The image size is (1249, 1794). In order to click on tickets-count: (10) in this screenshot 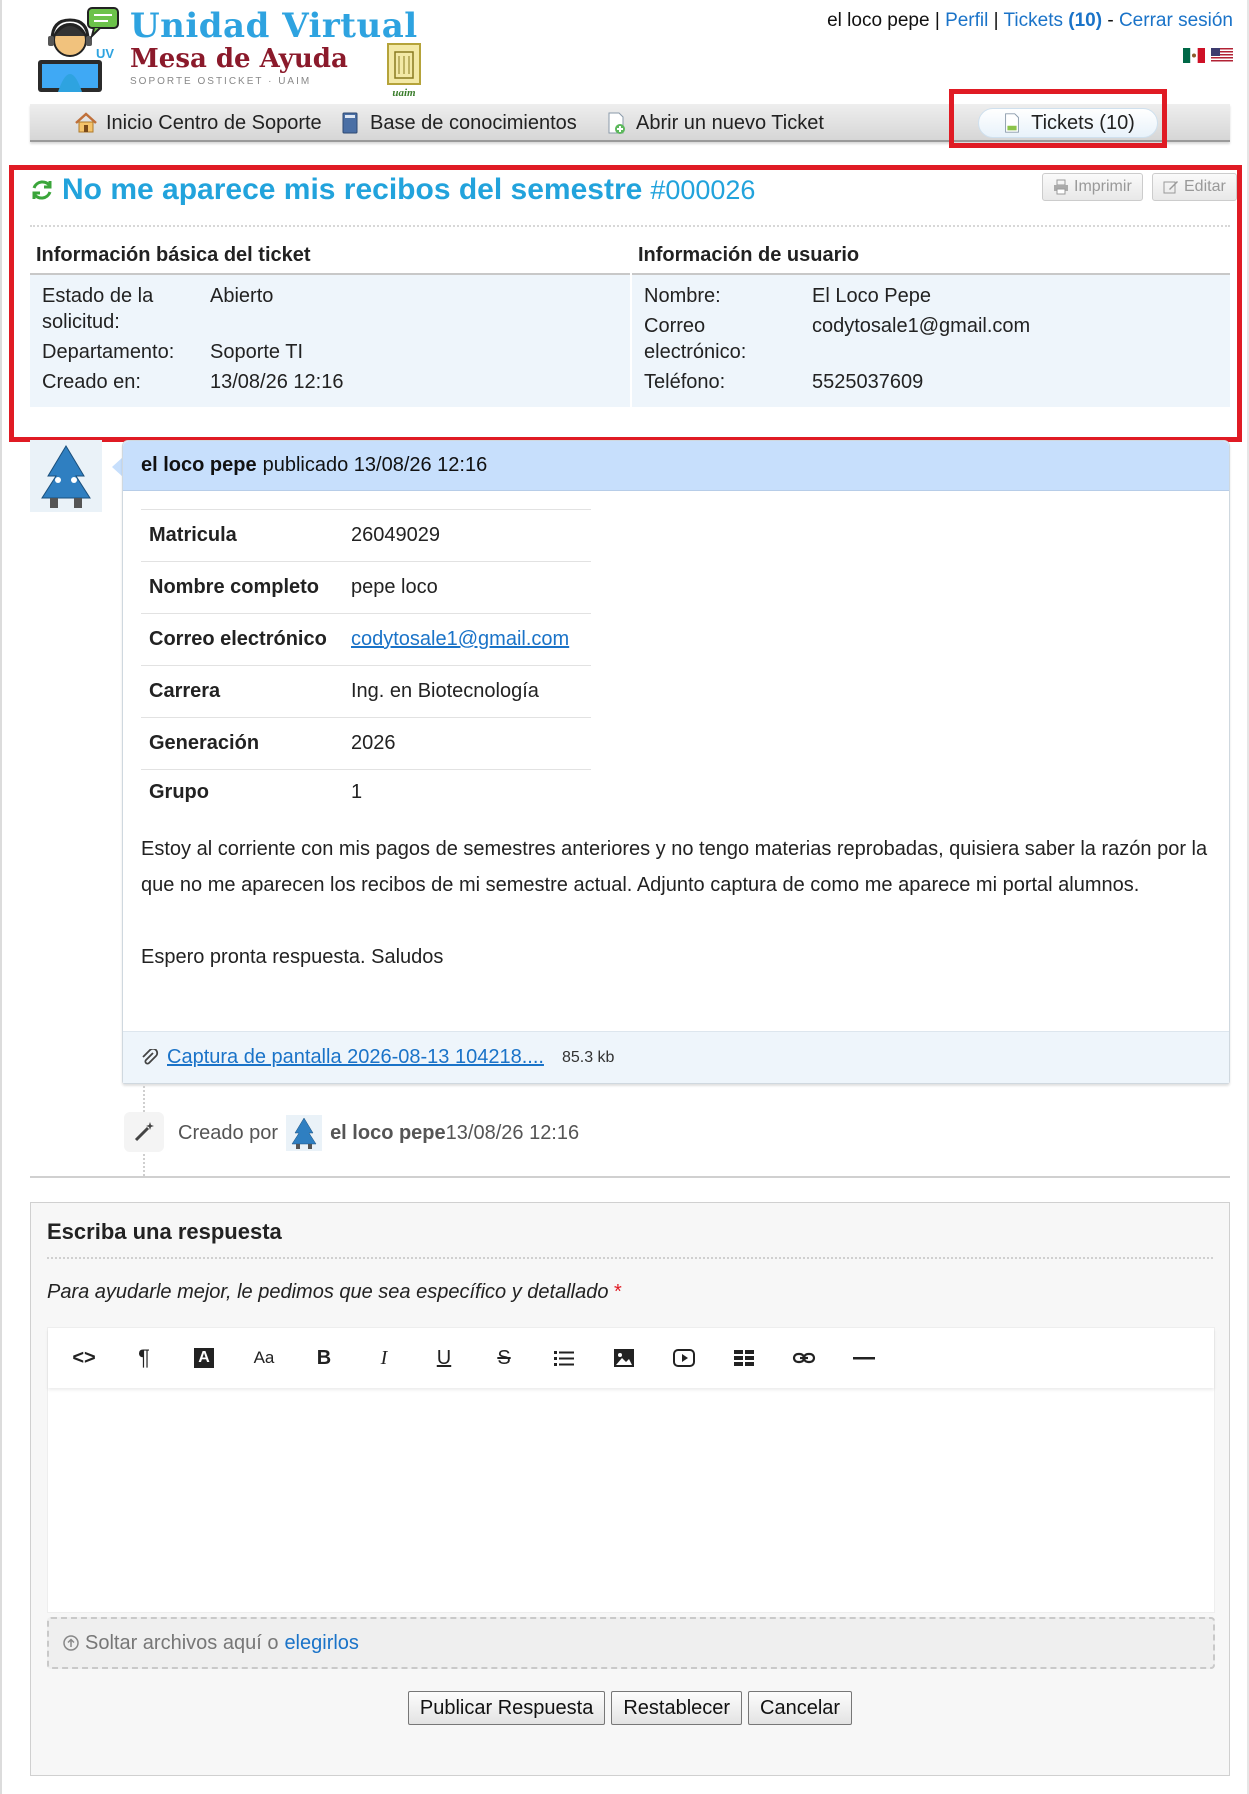, I will do `click(1085, 20)`.